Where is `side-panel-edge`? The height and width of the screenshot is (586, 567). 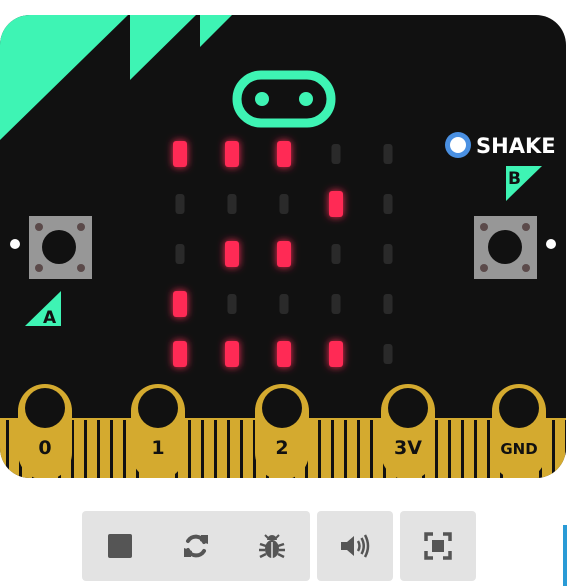
side-panel-edge is located at coordinates (565, 555).